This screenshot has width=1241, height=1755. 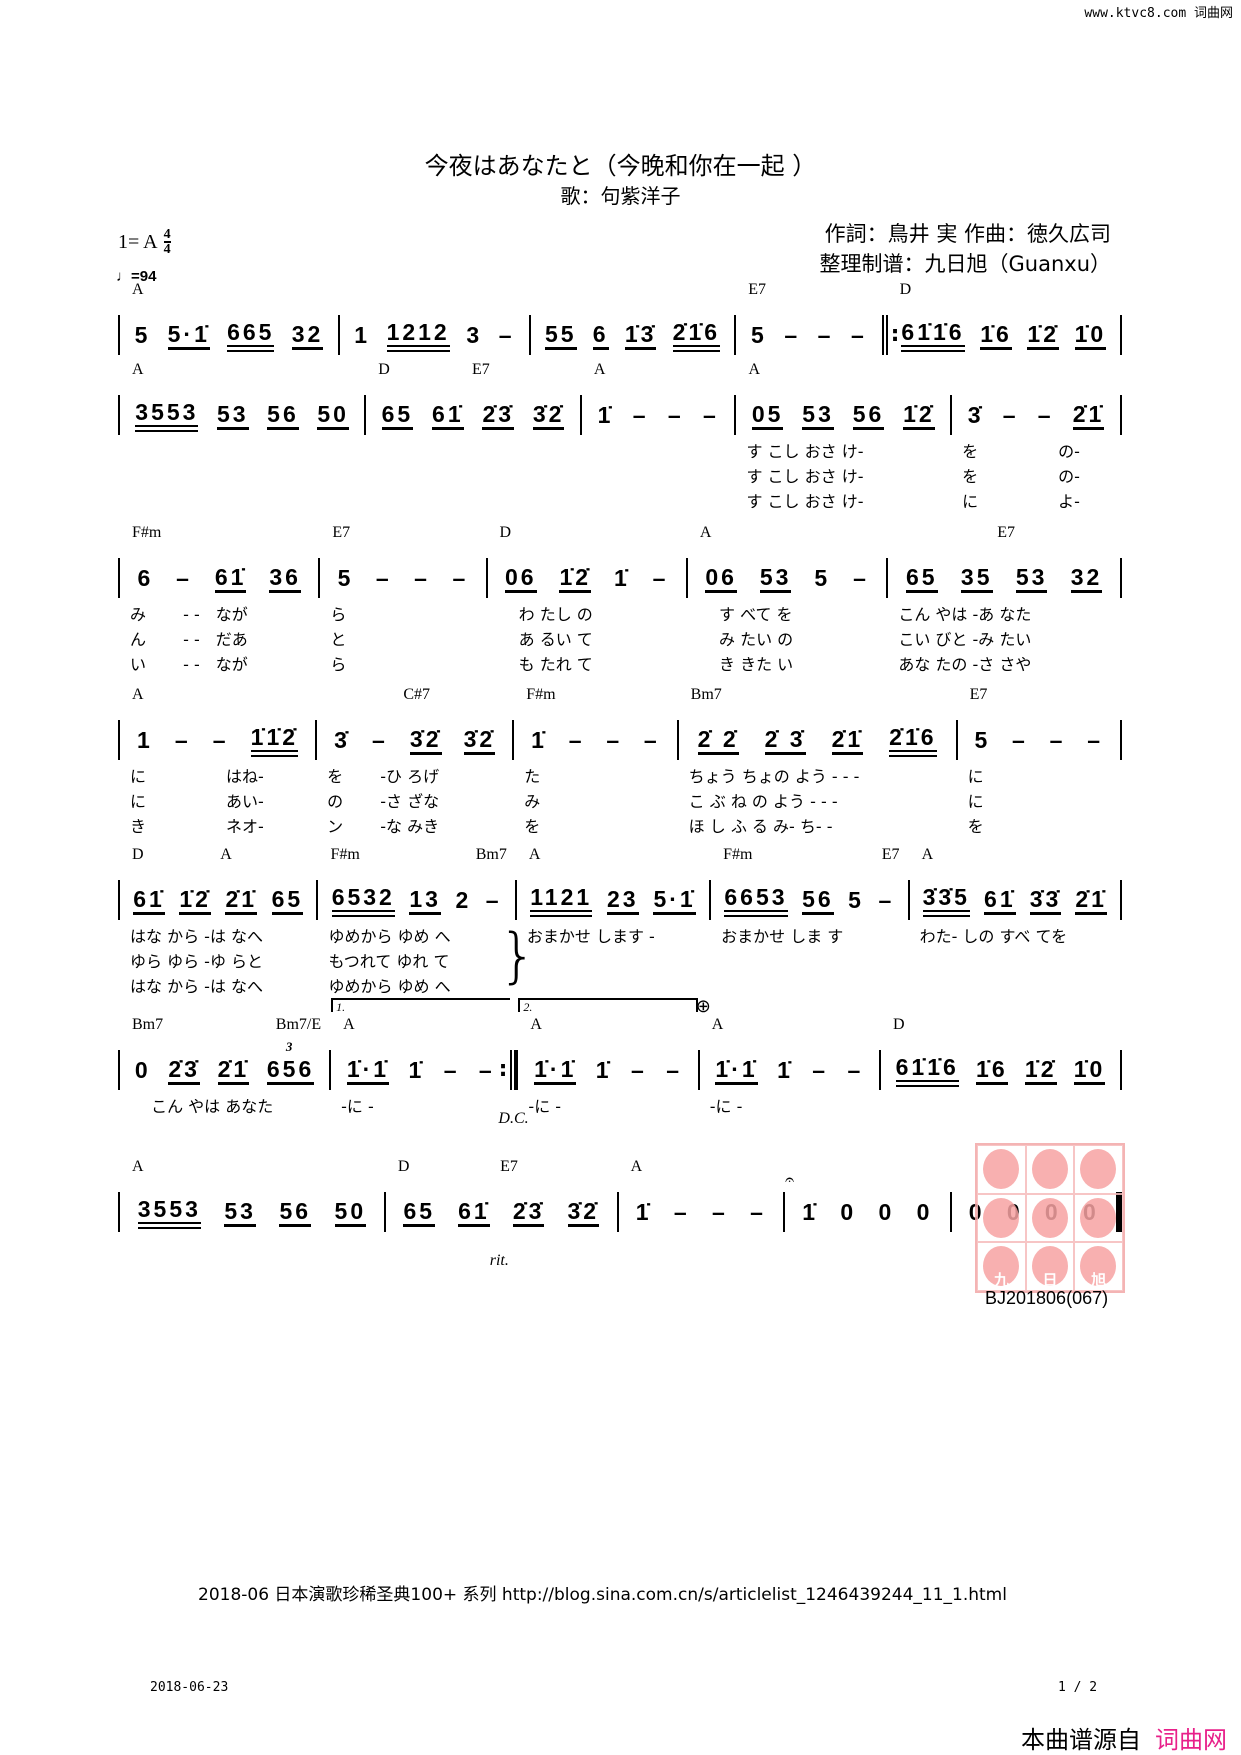 I want to click on lyric-line: す こし おさ け-, so click(x=805, y=501).